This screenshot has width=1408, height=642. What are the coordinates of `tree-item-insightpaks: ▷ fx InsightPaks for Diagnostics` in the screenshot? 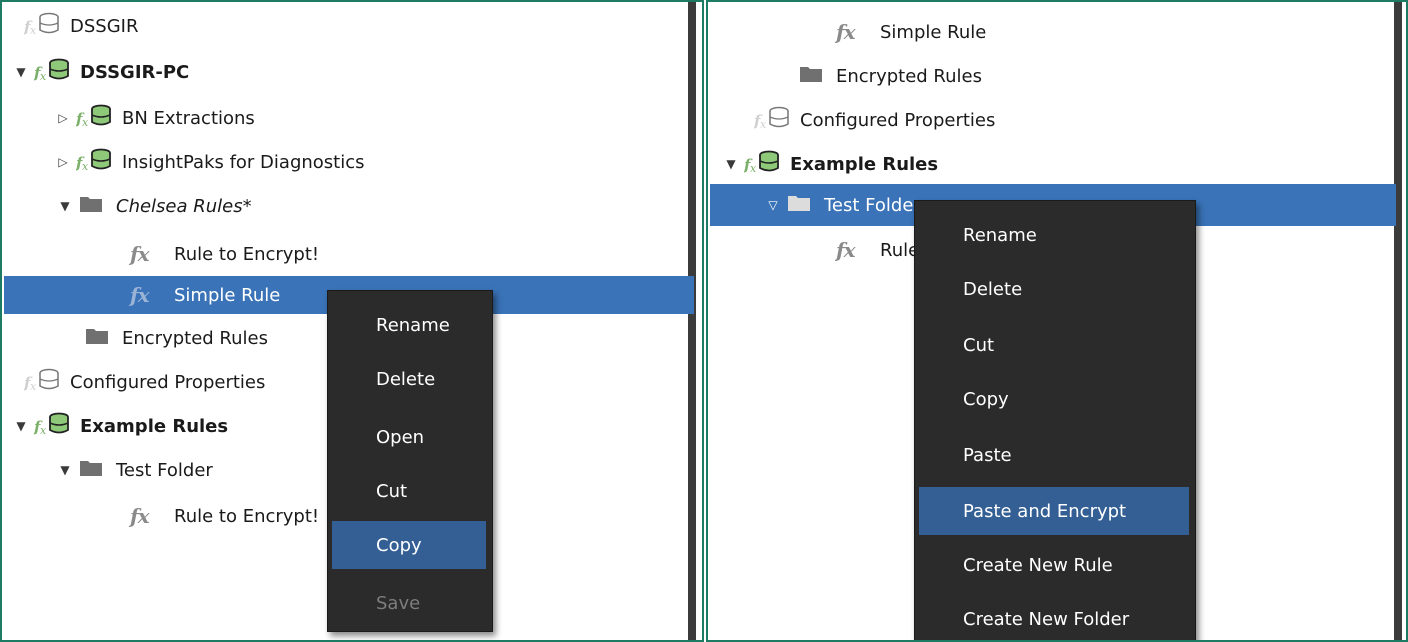 It's located at (210, 162).